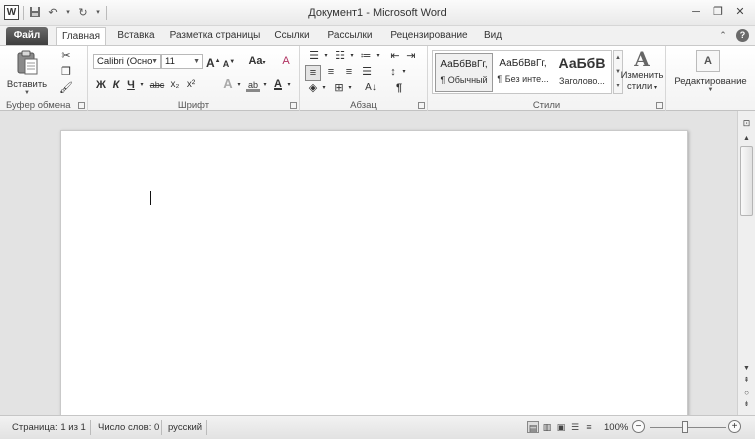 The height and width of the screenshot is (439, 755). I want to click on tab-view: Вид, so click(493, 36).